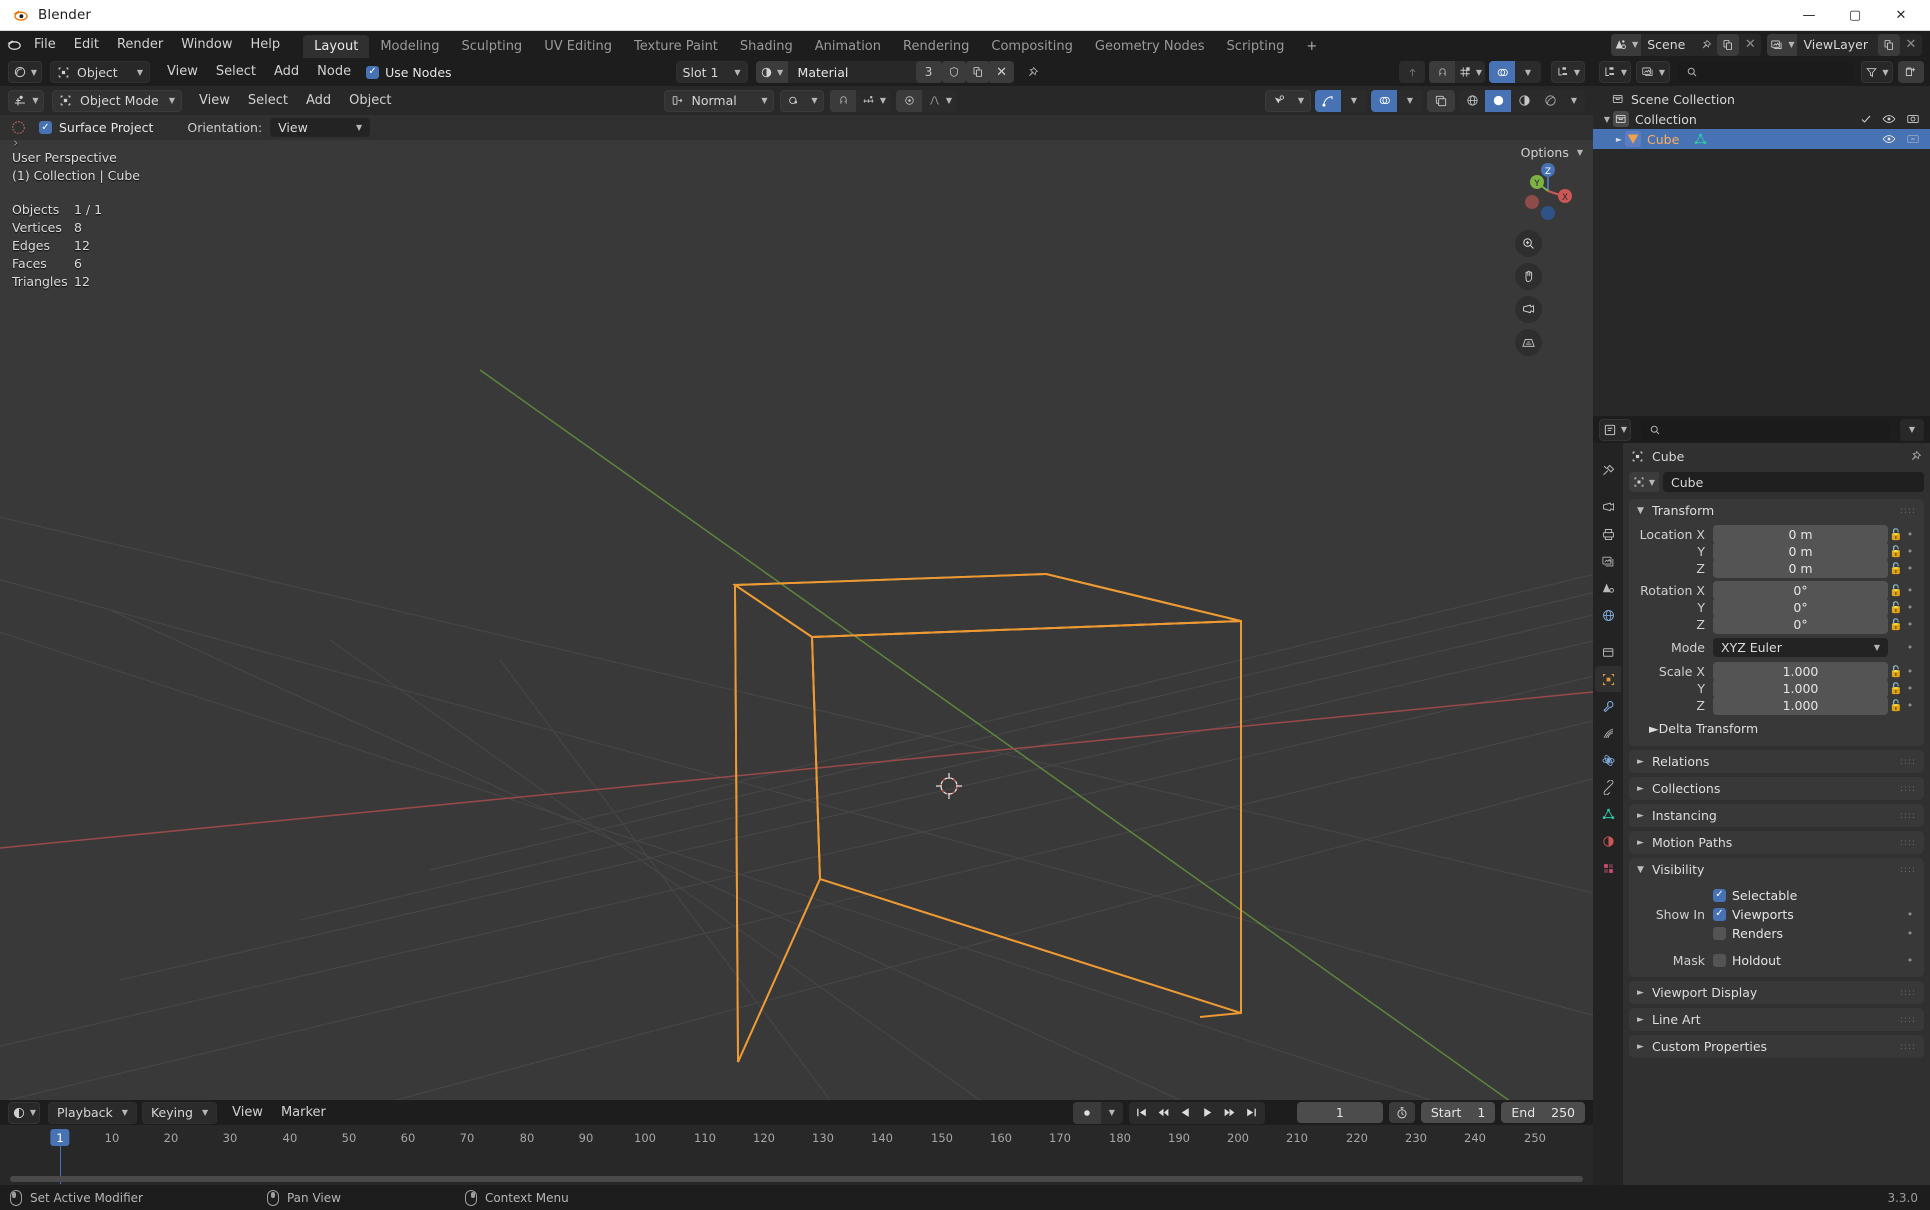  I want to click on minimize-button: —, so click(1809, 15).